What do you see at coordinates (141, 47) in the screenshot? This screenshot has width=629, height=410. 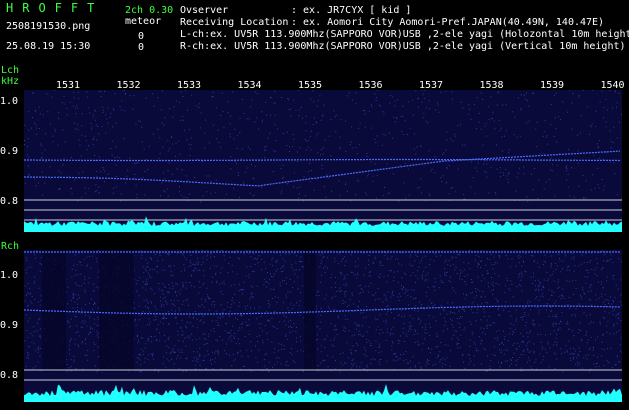 I see `count-r: 0` at bounding box center [141, 47].